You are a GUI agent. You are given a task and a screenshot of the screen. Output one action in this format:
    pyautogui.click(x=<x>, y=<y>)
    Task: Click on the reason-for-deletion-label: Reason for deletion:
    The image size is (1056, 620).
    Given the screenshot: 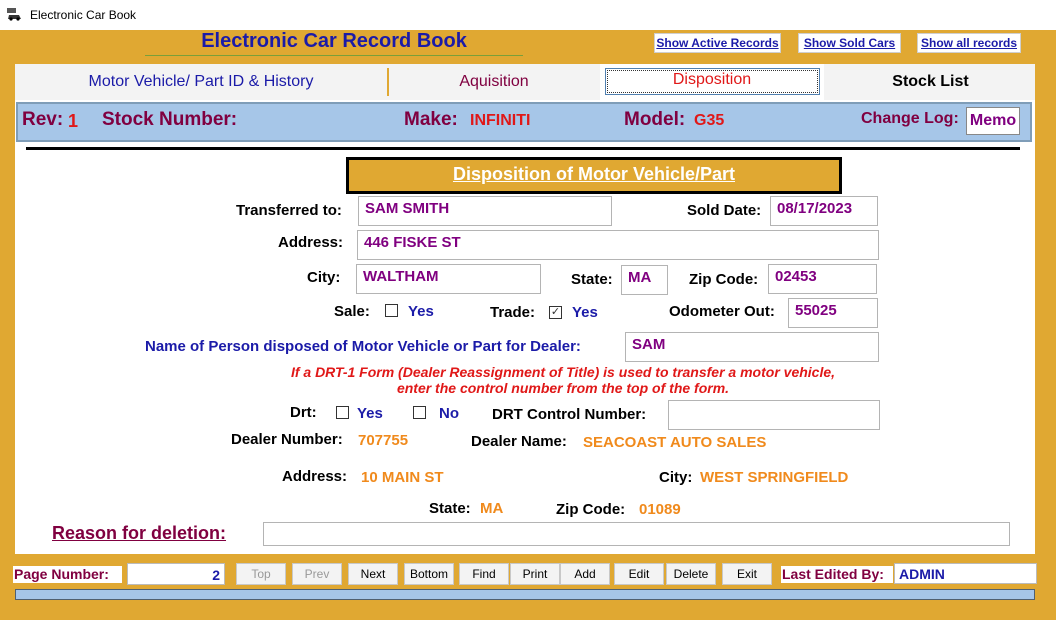 What is the action you would take?
    pyautogui.click(x=139, y=533)
    